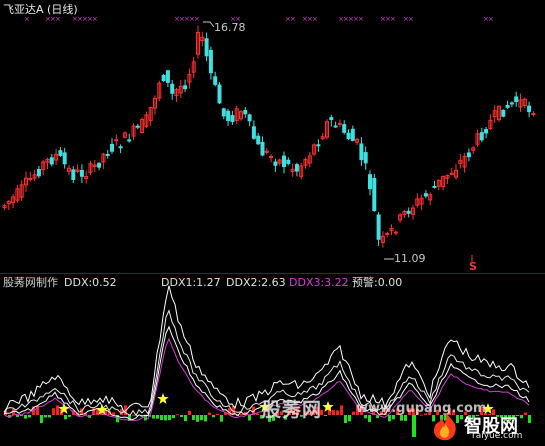 This screenshot has width=545, height=446. Describe the element at coordinates (256, 282) in the screenshot. I see `ddx2-value: DDX2:2.63` at that location.